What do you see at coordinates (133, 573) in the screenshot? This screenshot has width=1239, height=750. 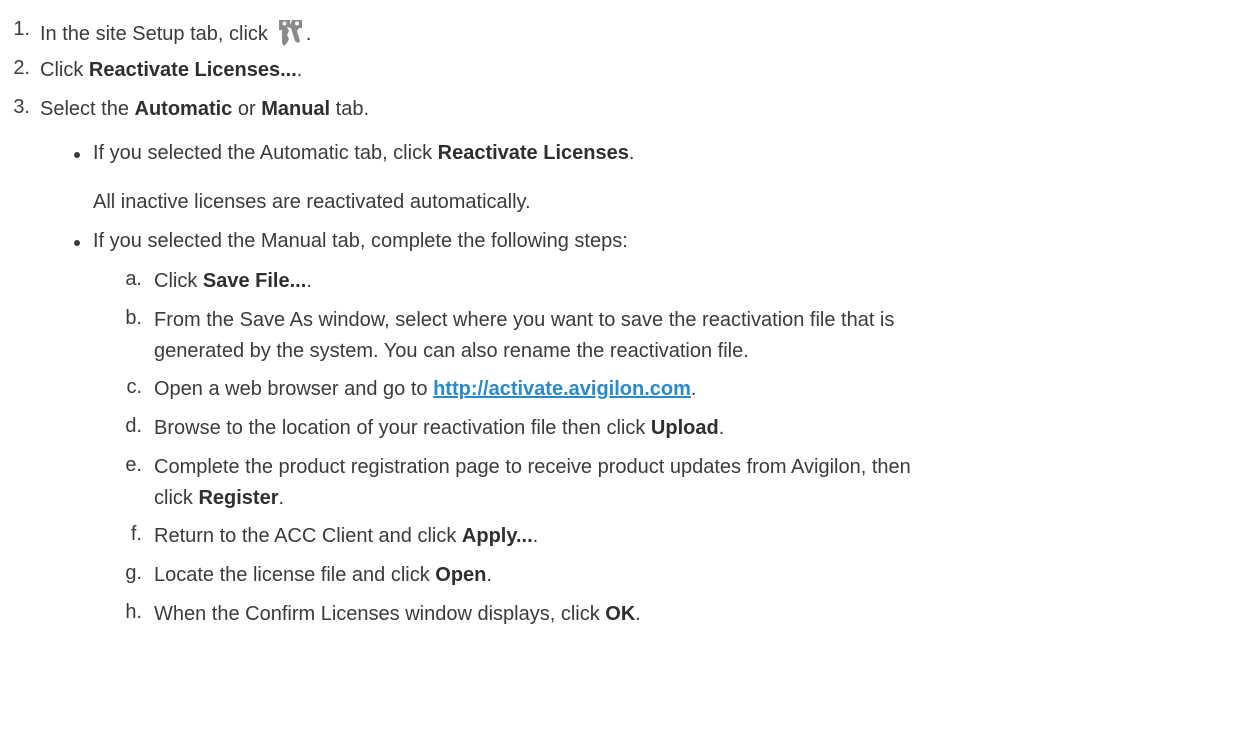 I see `sub-step-letter: g.` at bounding box center [133, 573].